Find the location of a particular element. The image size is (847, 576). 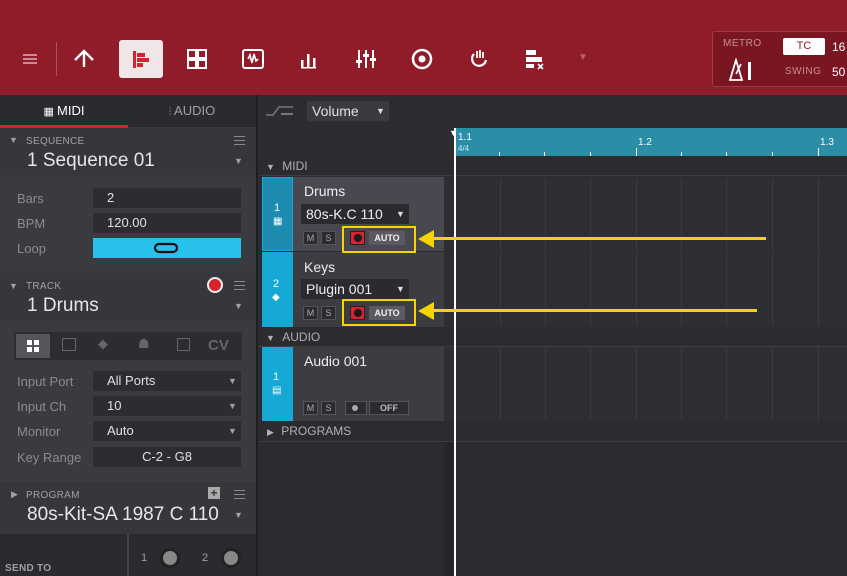

track-program-select: 80s-K.C 110 is located at coordinates (355, 214).